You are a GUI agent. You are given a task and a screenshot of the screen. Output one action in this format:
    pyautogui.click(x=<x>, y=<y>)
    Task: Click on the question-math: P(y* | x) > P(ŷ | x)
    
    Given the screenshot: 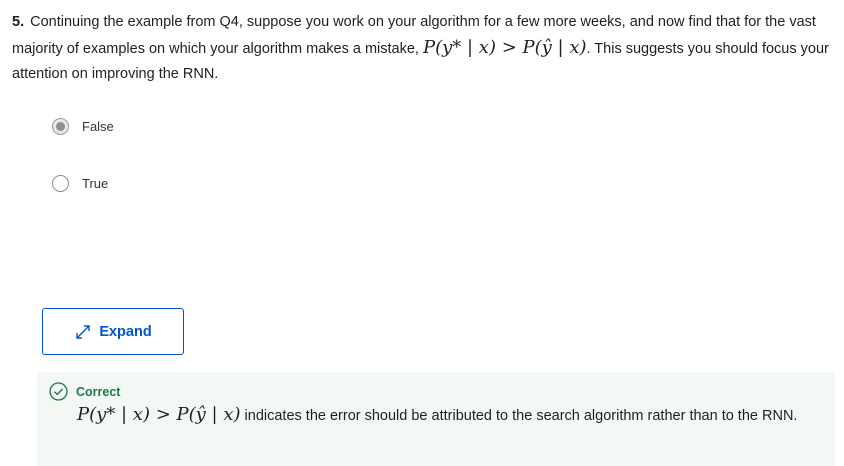 What is the action you would take?
    pyautogui.click(x=505, y=47)
    